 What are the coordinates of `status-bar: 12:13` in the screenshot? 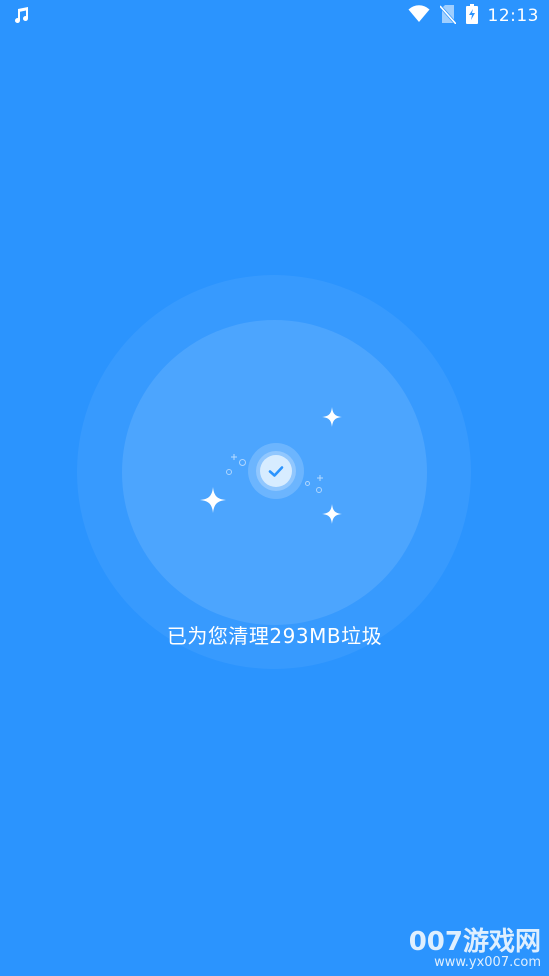 It's located at (274, 16).